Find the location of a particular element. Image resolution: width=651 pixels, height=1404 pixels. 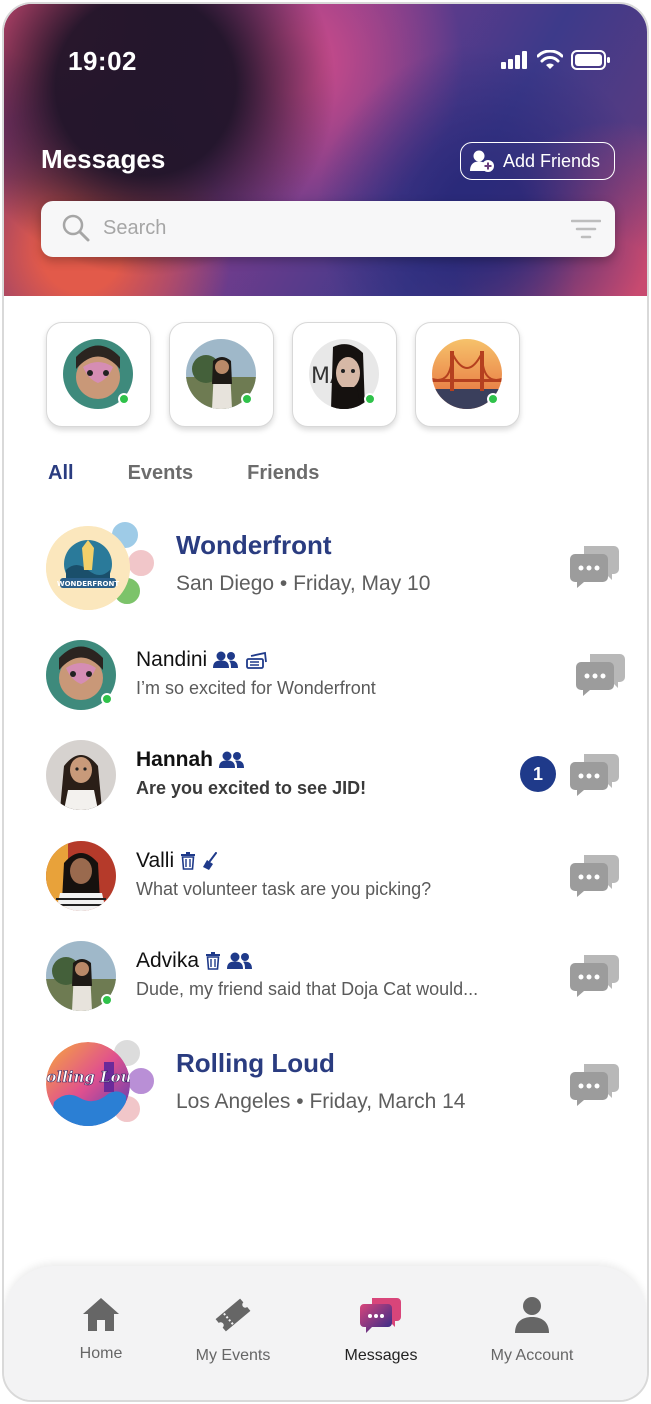

event-title: Wonderfront is located at coordinates (254, 545).